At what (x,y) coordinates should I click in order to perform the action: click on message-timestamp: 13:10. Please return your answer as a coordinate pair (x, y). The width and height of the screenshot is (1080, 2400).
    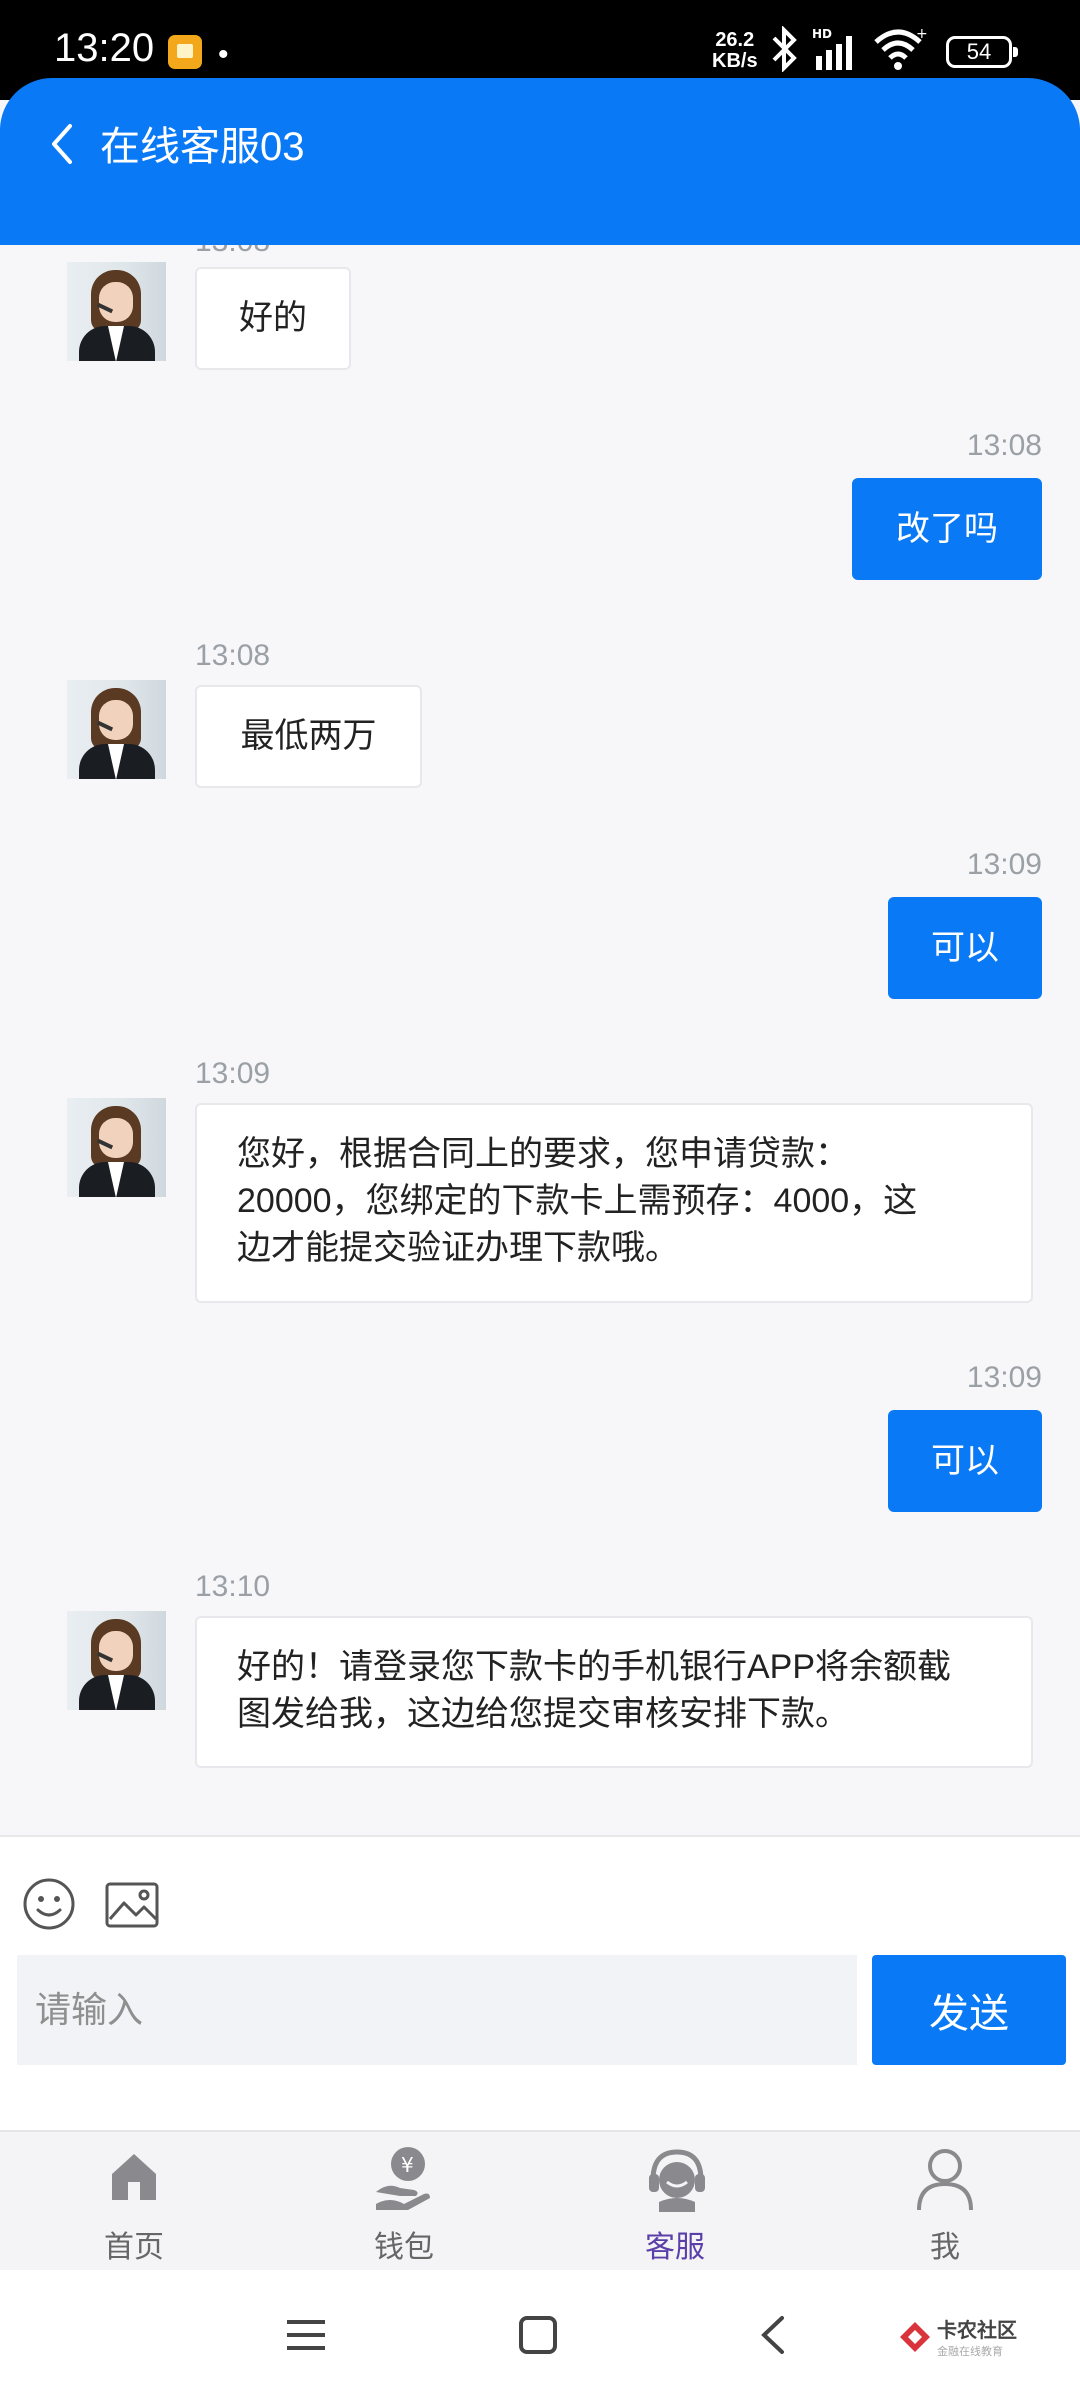
    Looking at the image, I should click on (233, 1586).